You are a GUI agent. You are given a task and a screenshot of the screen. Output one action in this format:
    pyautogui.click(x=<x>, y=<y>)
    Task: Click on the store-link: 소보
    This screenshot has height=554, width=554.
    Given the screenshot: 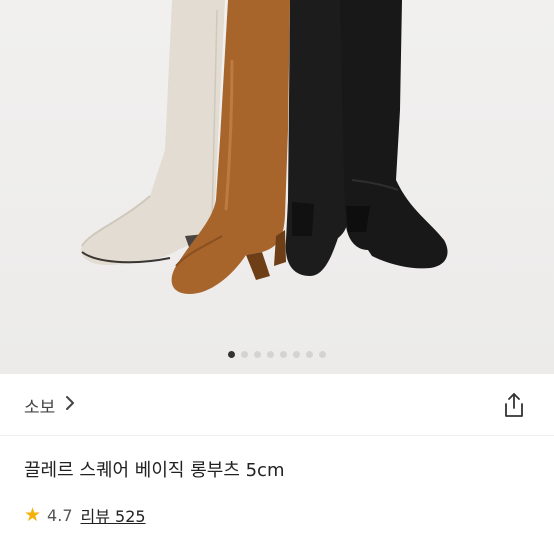 What is the action you would take?
    pyautogui.click(x=49, y=405)
    